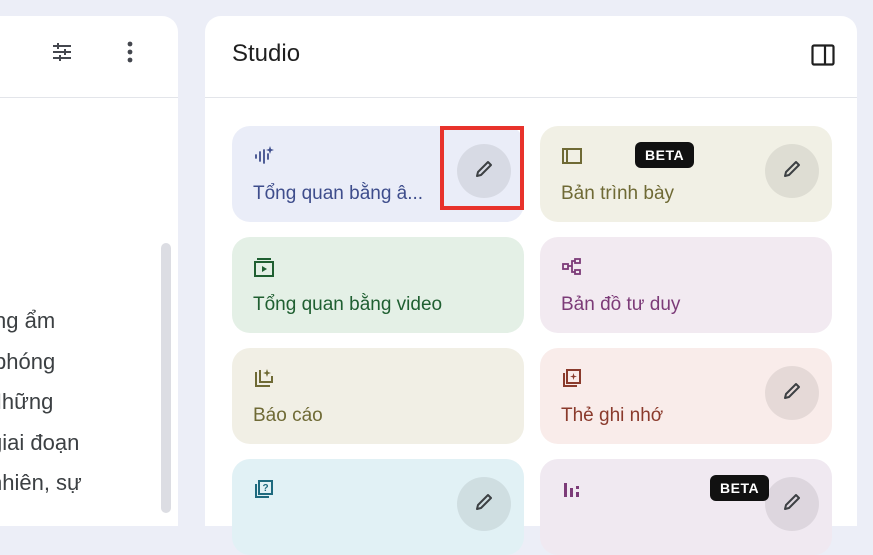 This screenshot has height=555, width=873. Describe the element at coordinates (62, 52) in the screenshot. I see `tune-icon` at that location.